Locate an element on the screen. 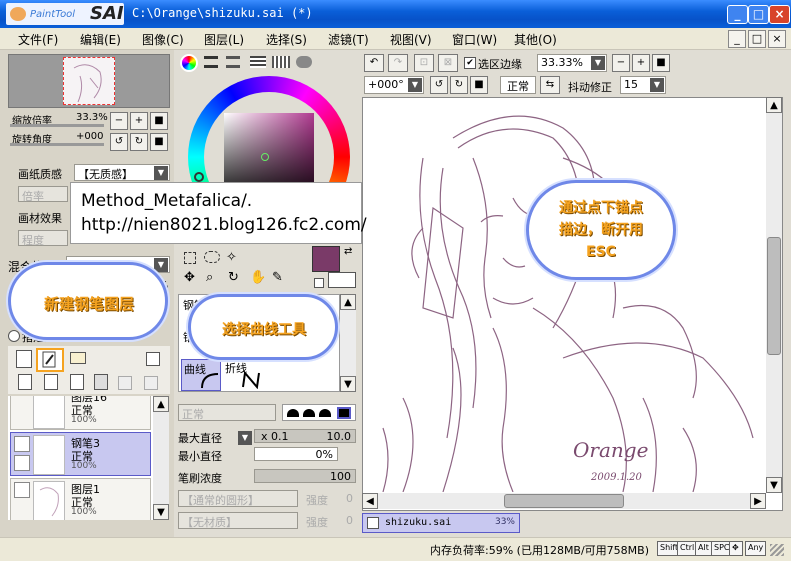  resize-grip-icon is located at coordinates (777, 550).